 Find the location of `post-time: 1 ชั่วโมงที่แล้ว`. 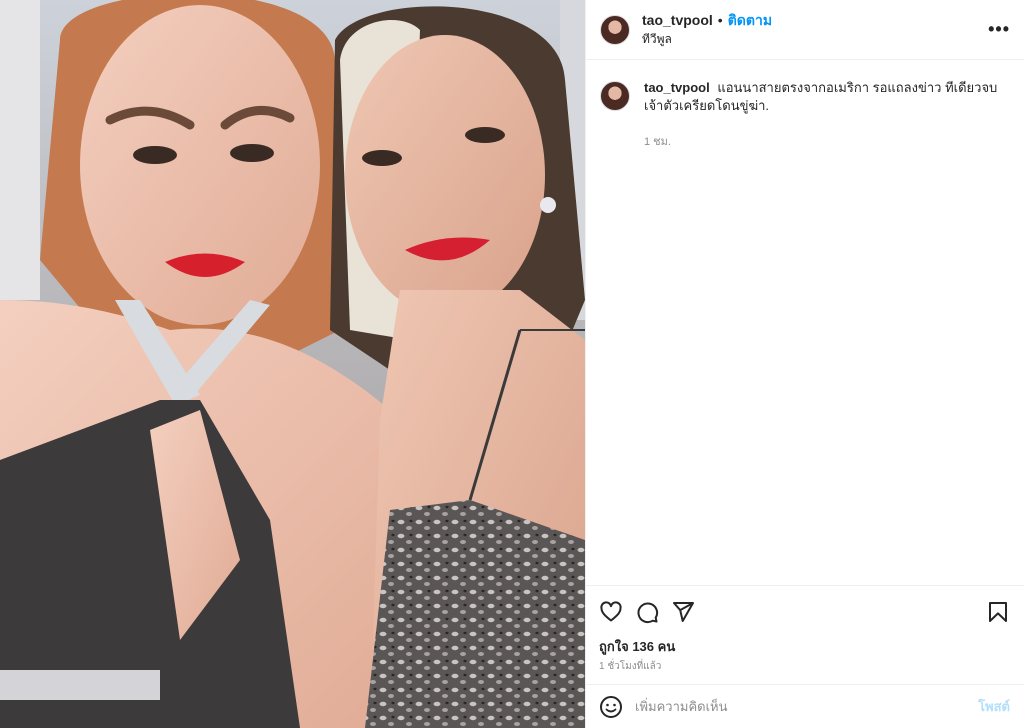

post-time: 1 ชั่วโมงที่แล้ว is located at coordinates (630, 666).